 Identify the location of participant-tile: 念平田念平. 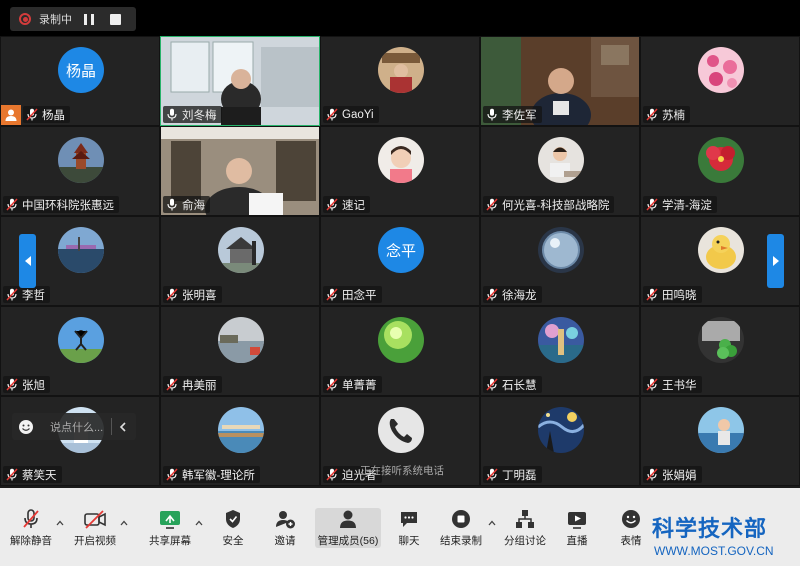
(400, 261).